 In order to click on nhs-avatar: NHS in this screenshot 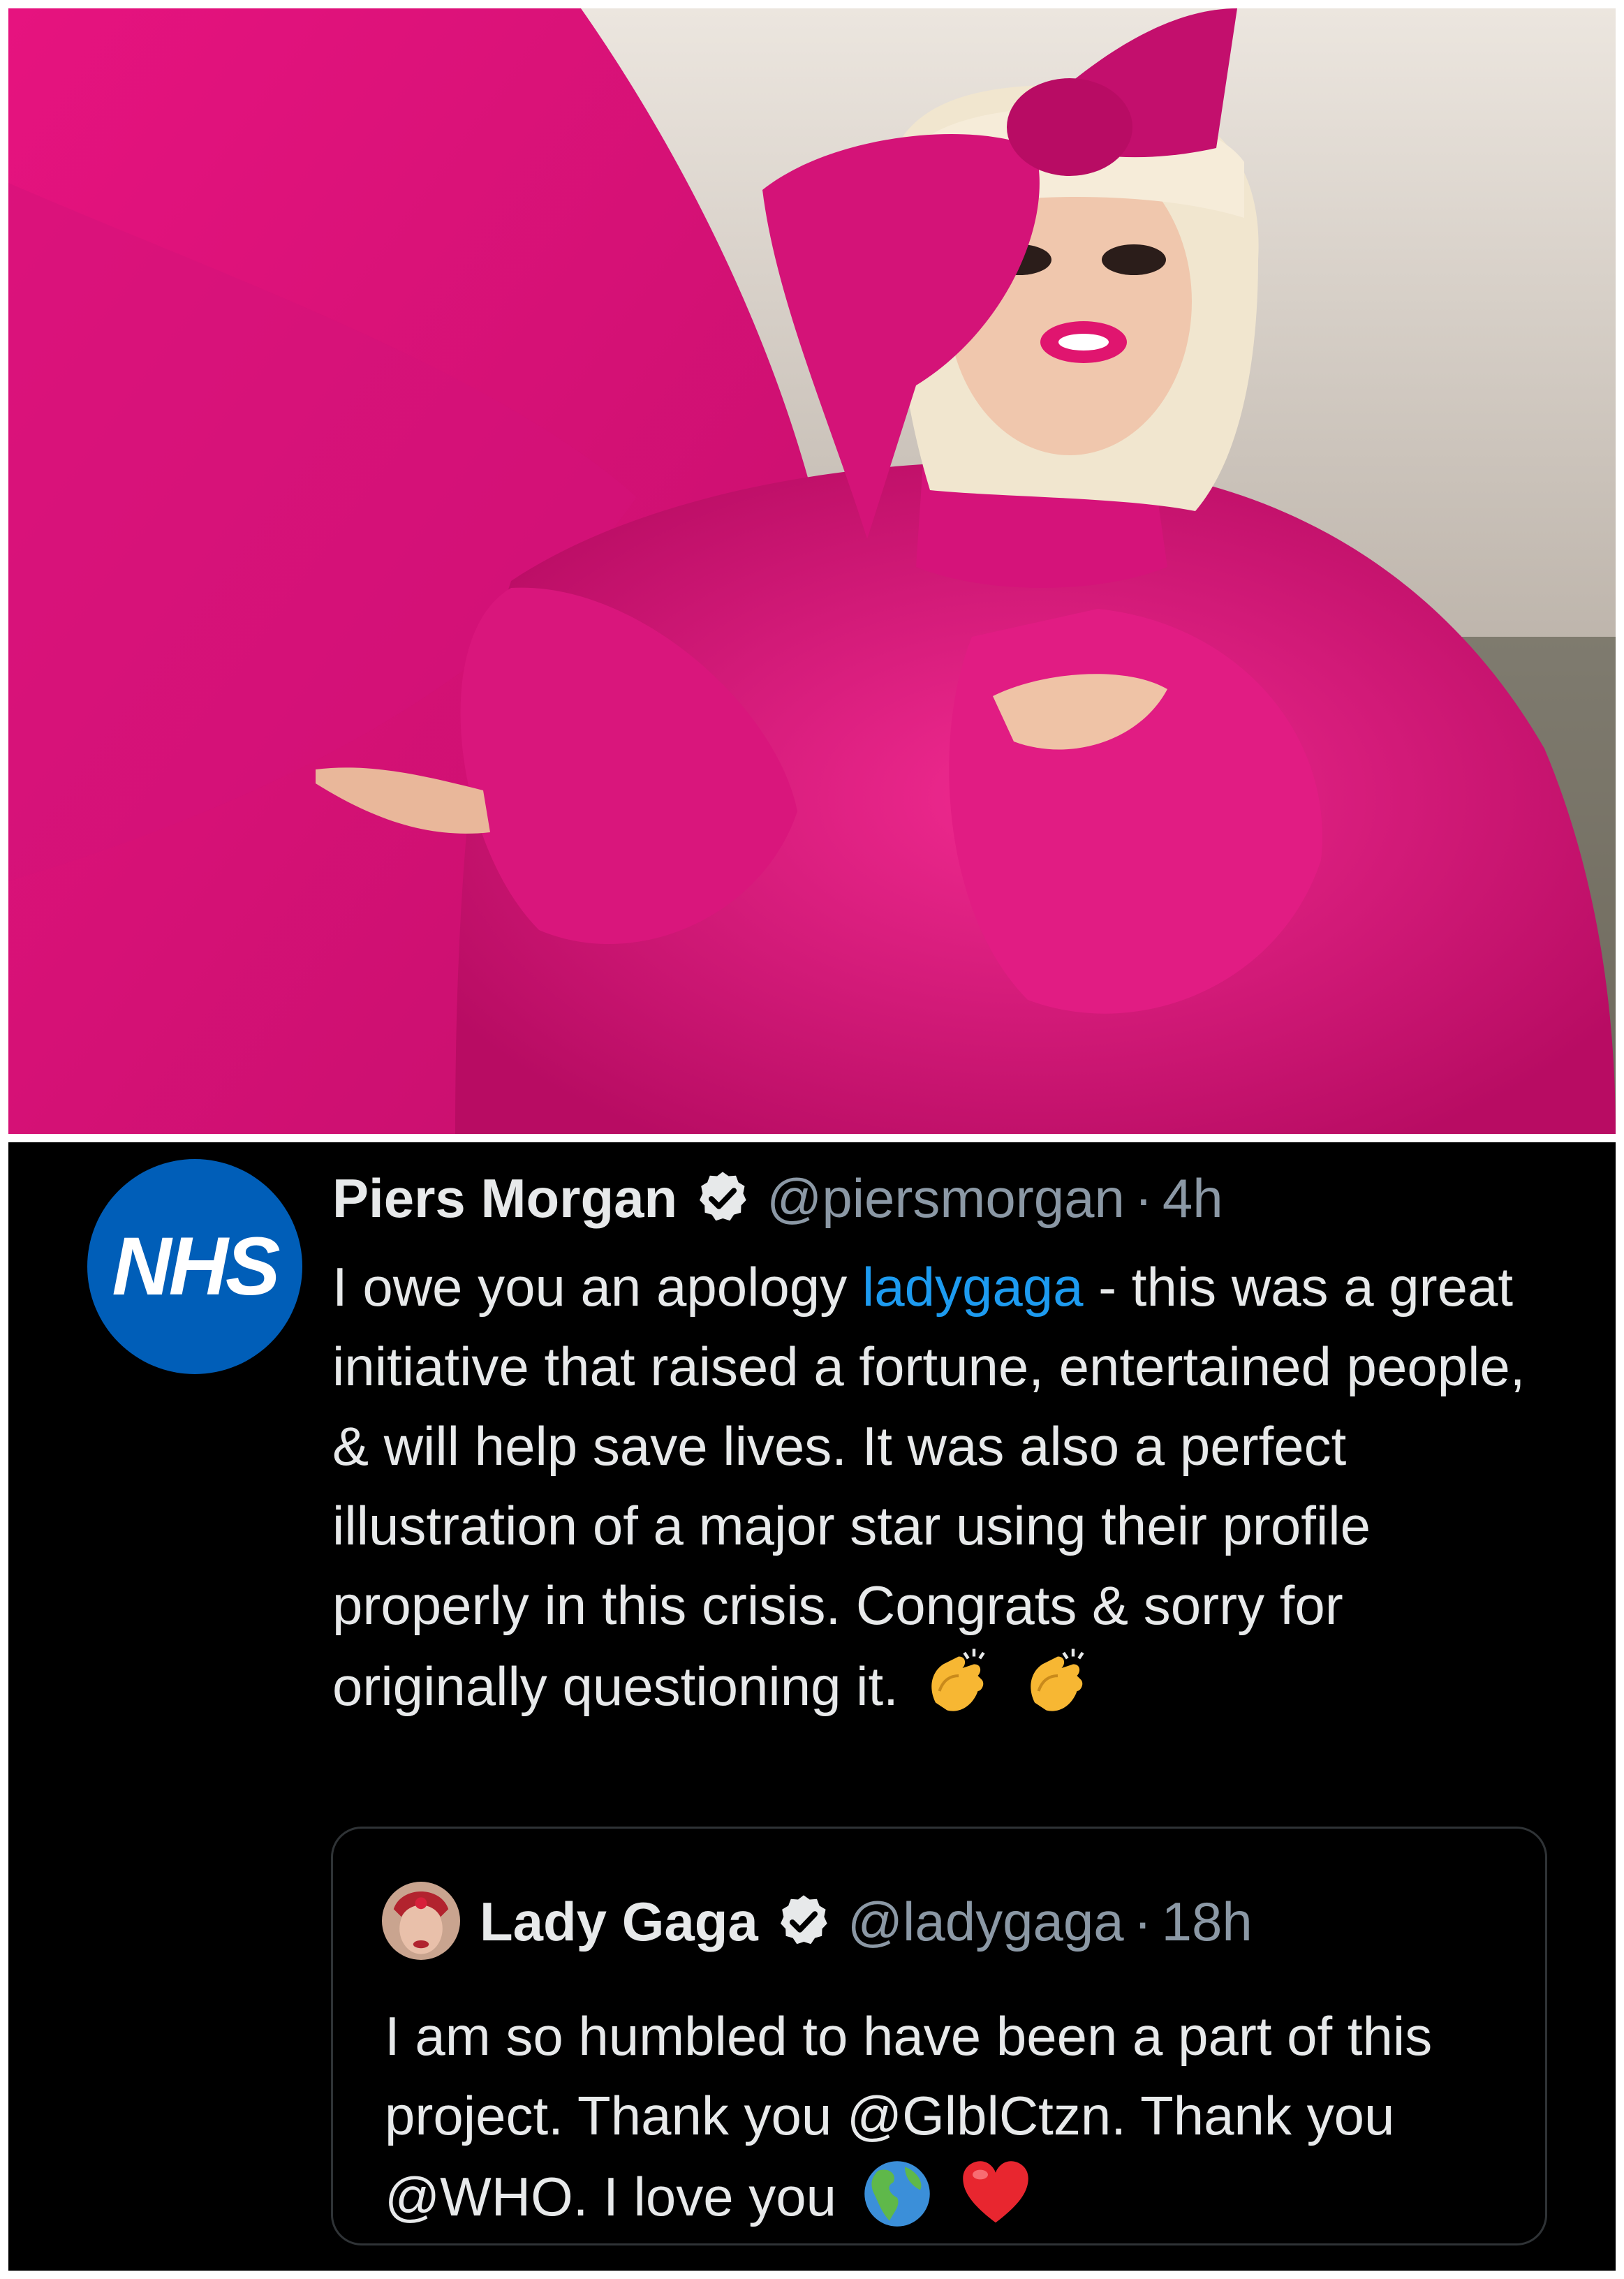, I will do `click(194, 1266)`.